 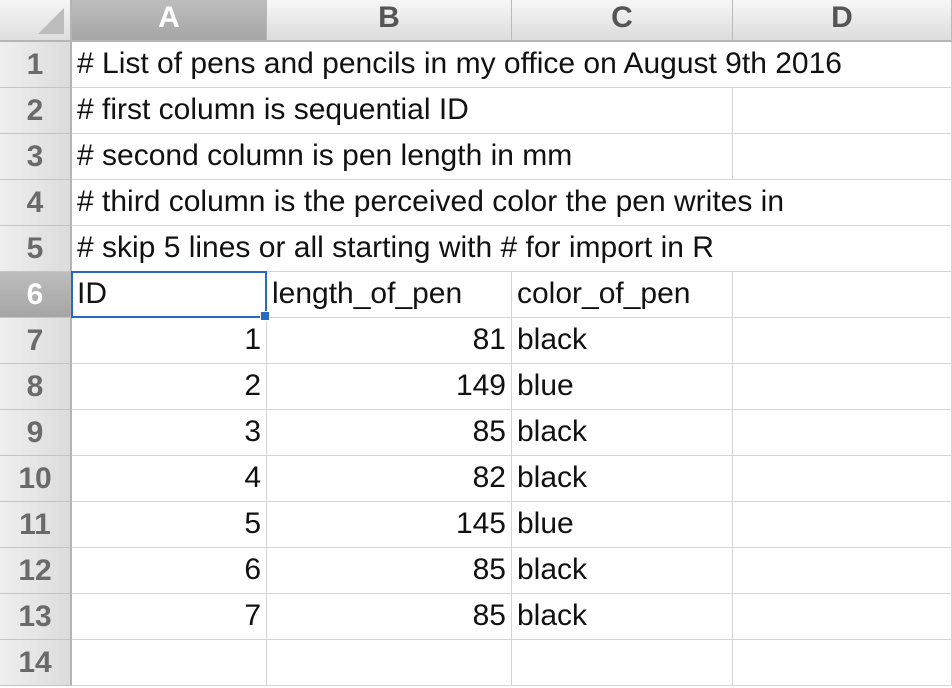 What do you see at coordinates (622, 111) in the screenshot?
I see `cell-c2` at bounding box center [622, 111].